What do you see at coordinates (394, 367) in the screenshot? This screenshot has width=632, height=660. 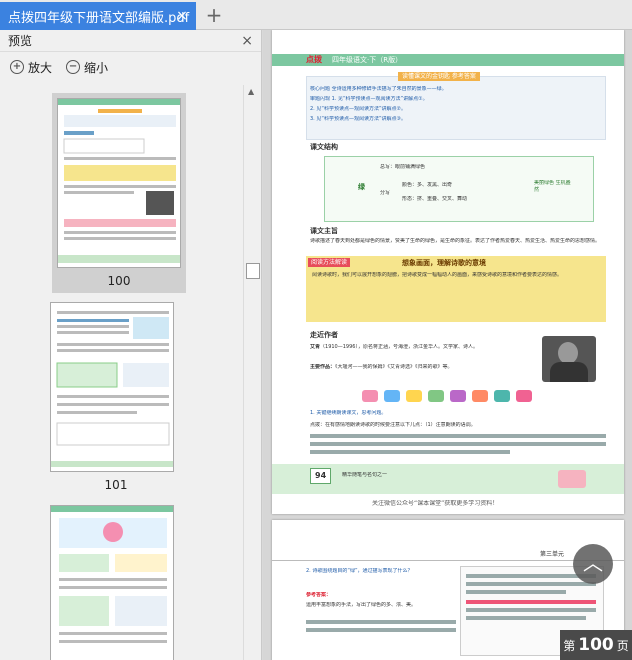 I see `author-works: 《大堰河——我的保姆》《艾青诗选》《归来的歌》等。` at bounding box center [394, 367].